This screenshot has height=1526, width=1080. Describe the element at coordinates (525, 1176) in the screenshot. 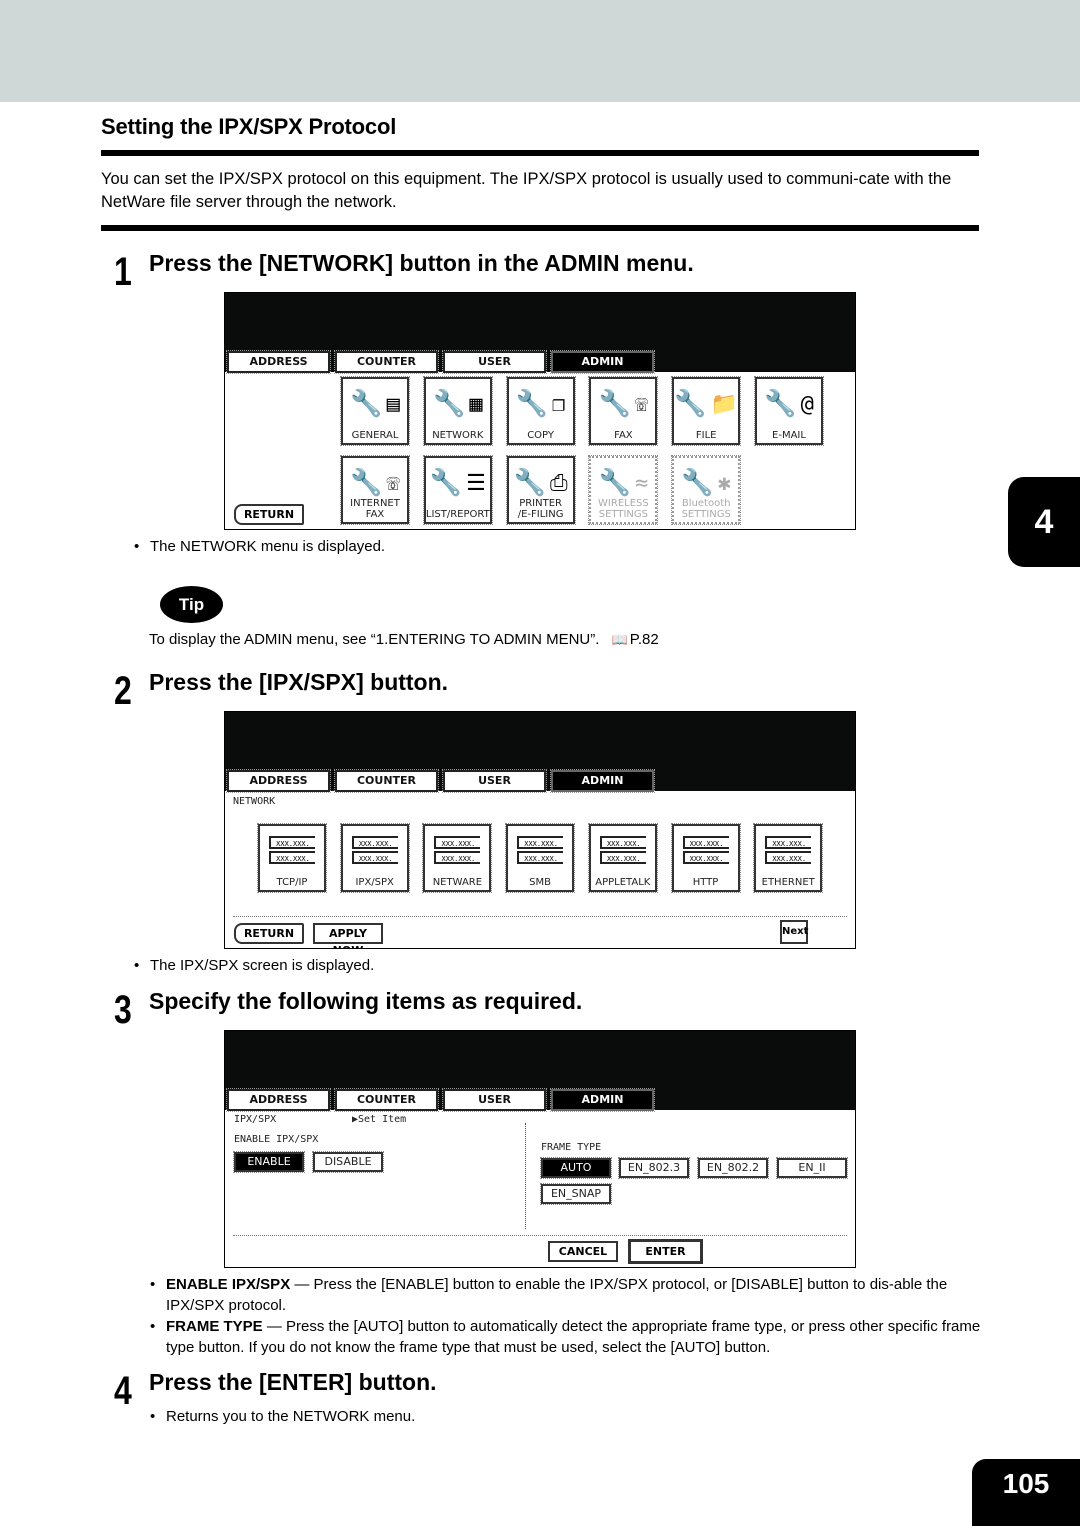

I see `vertical-divider` at that location.